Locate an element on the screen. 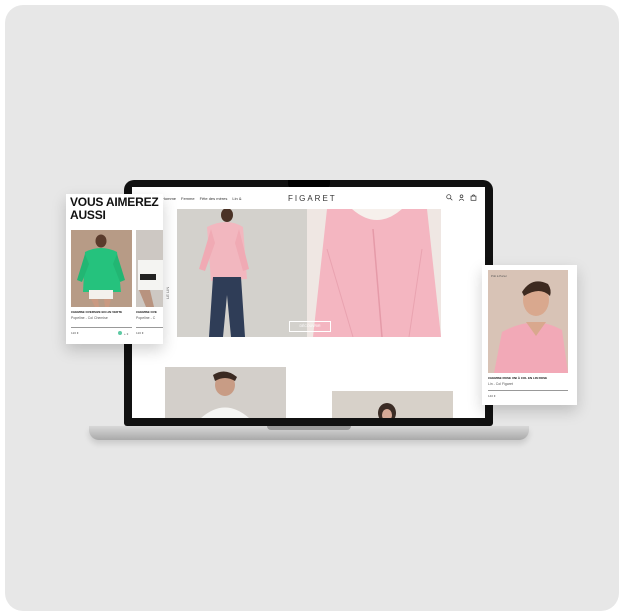  product-tag: Prêt à Porter is located at coordinates (499, 276).